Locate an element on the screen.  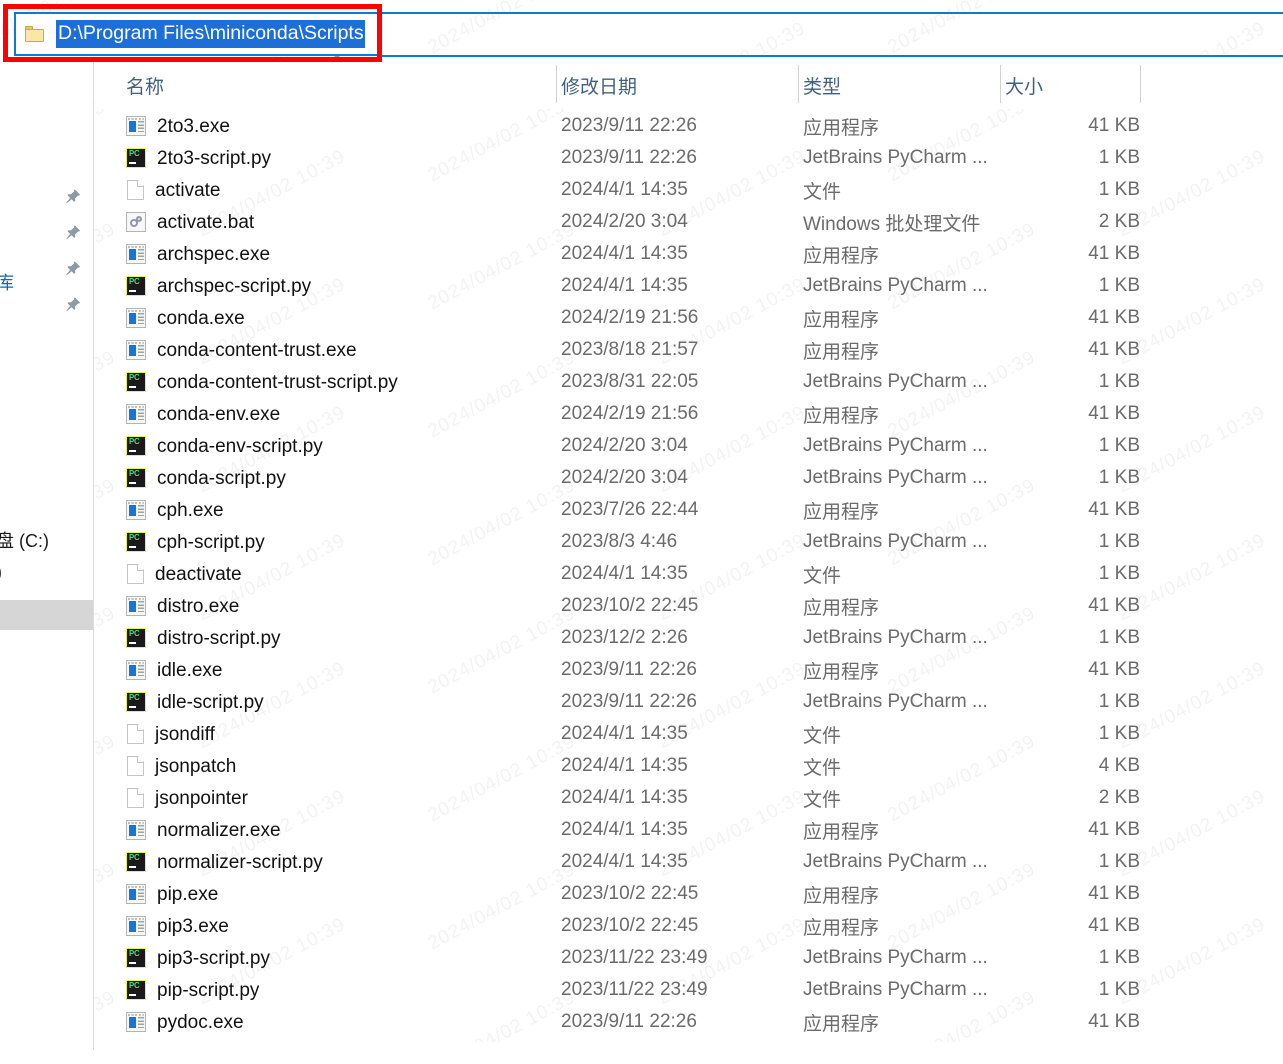
file-name-cell: PC pip3-script.py is located at coordinates (198, 958).